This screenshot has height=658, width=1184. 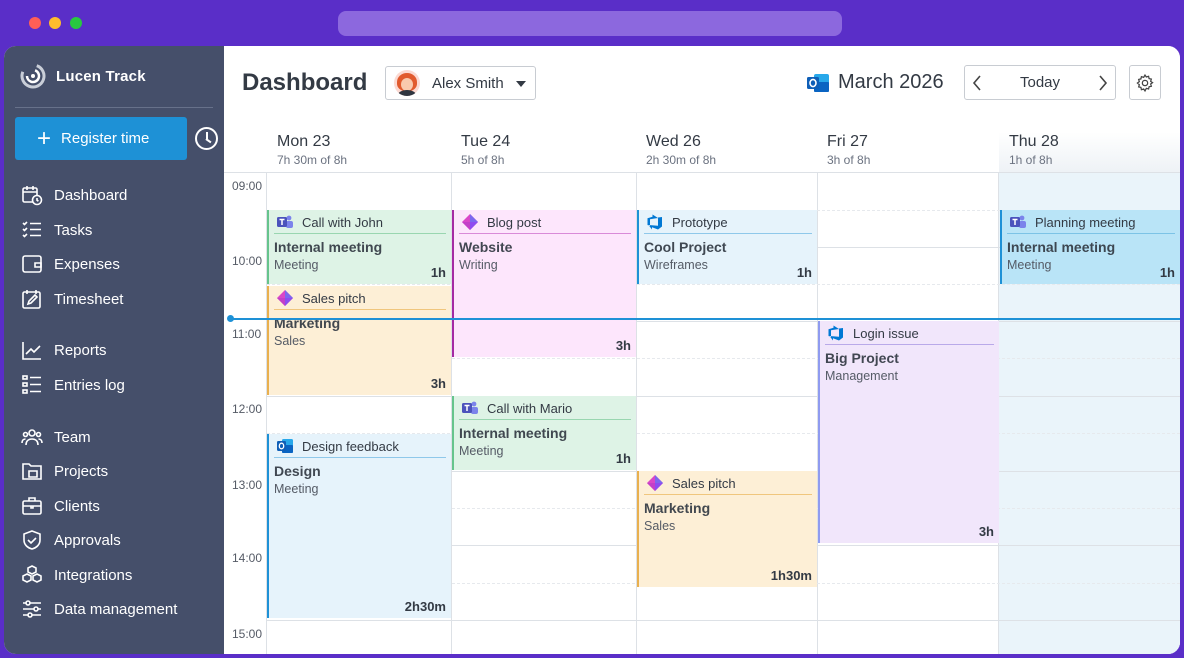 What do you see at coordinates (676, 265) in the screenshot?
I see `event-task: Wireframes` at bounding box center [676, 265].